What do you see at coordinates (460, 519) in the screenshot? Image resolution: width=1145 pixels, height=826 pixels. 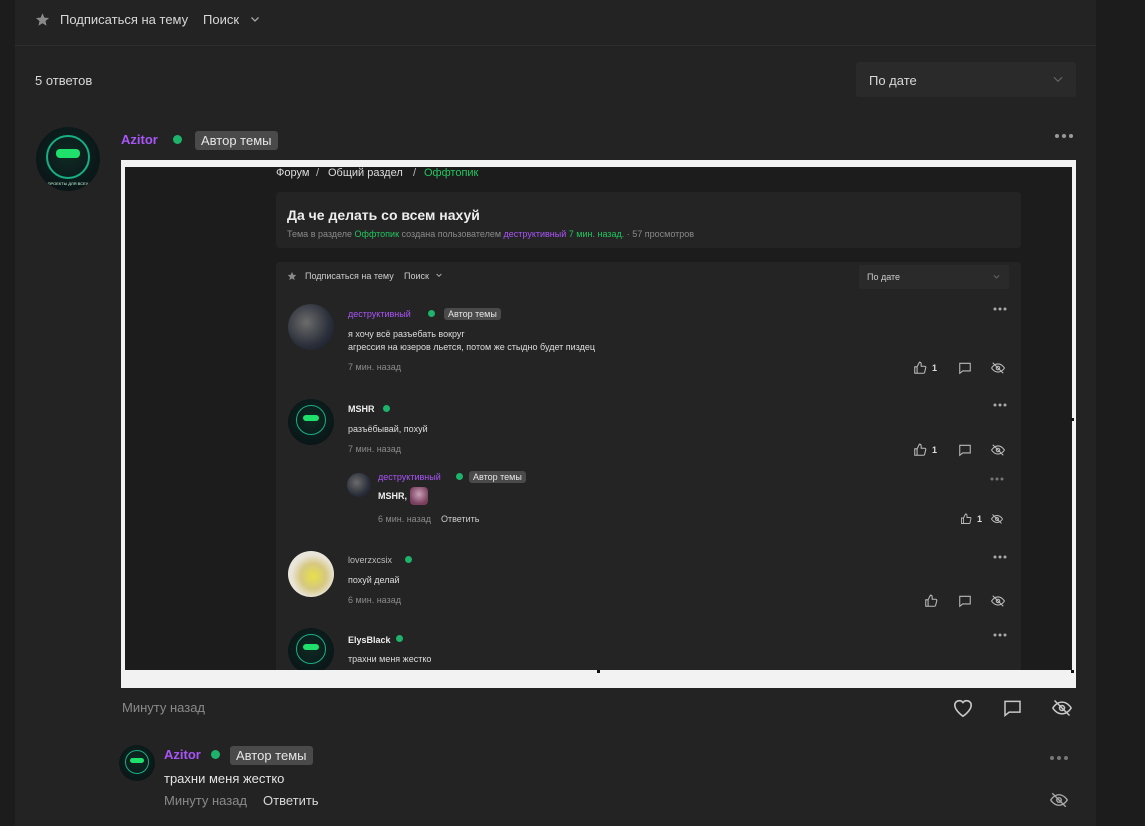 I see `reply-link: Ответить` at bounding box center [460, 519].